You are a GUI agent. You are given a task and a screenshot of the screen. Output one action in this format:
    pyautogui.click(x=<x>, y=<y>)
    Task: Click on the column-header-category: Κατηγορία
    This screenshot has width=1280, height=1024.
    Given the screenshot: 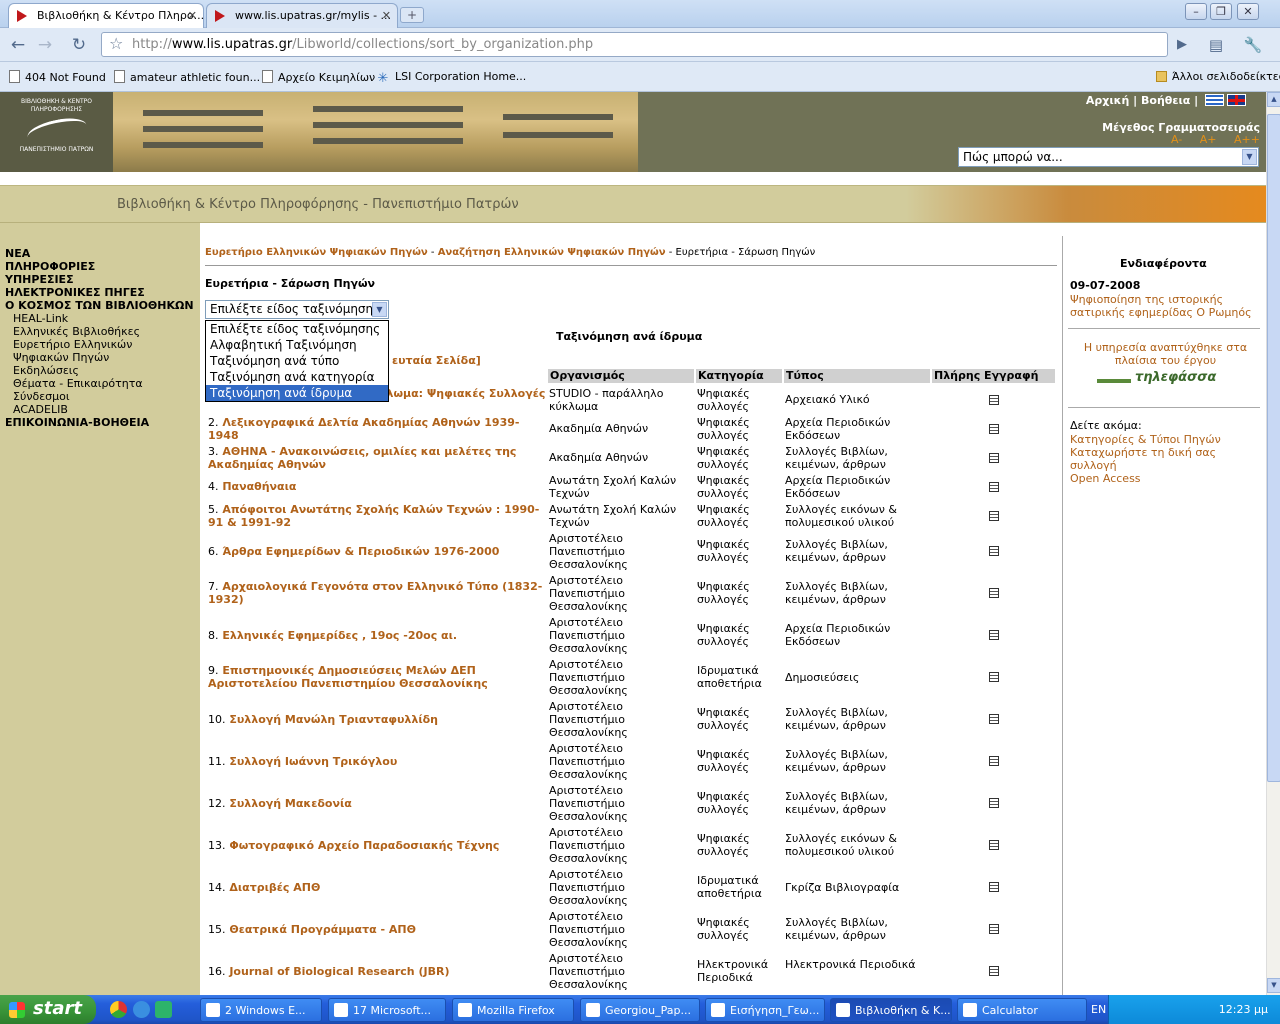 What is the action you would take?
    pyautogui.click(x=739, y=376)
    